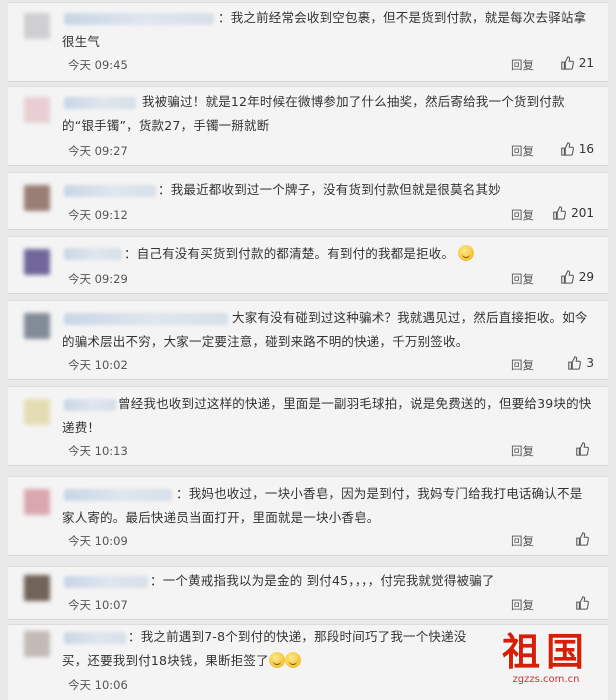 This screenshot has height=700, width=616. What do you see at coordinates (590, 363) in the screenshot?
I see `like-count: 3` at bounding box center [590, 363].